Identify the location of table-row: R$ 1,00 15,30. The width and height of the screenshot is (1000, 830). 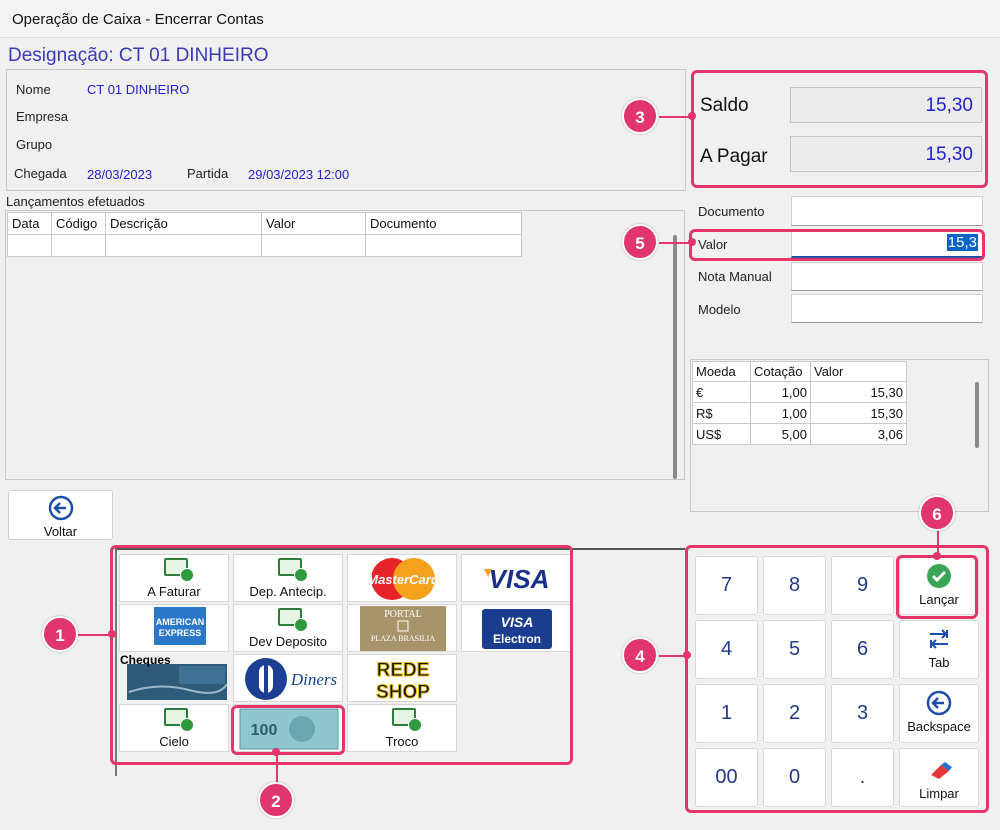
(799, 413).